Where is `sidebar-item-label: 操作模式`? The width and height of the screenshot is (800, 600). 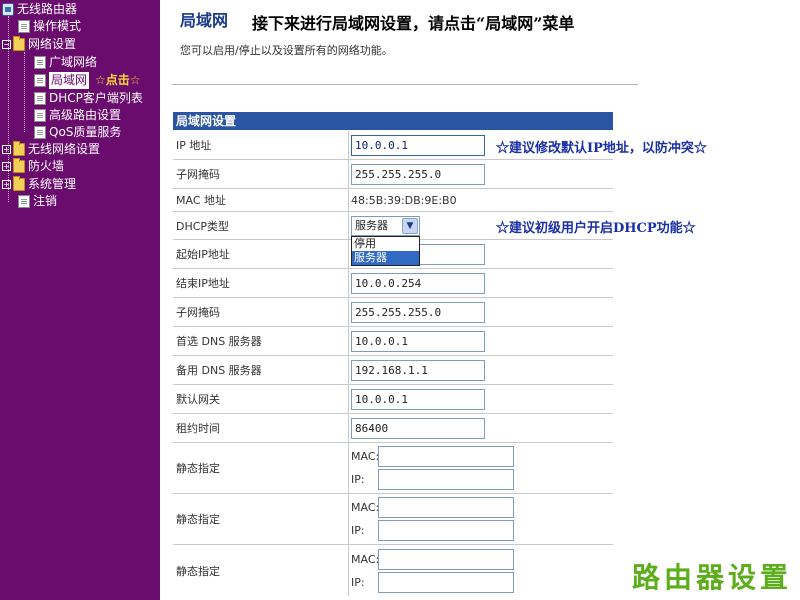 sidebar-item-label: 操作模式 is located at coordinates (57, 26).